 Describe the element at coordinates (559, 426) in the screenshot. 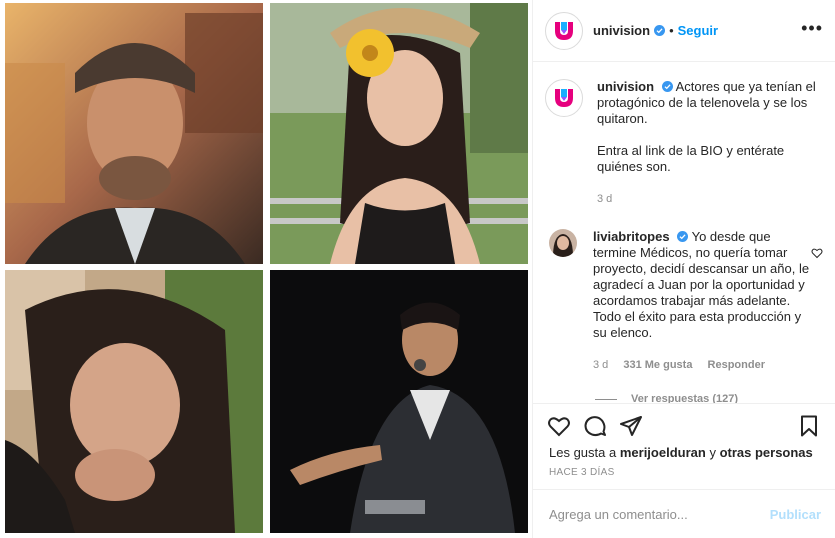

I see `like-heart-icon` at that location.